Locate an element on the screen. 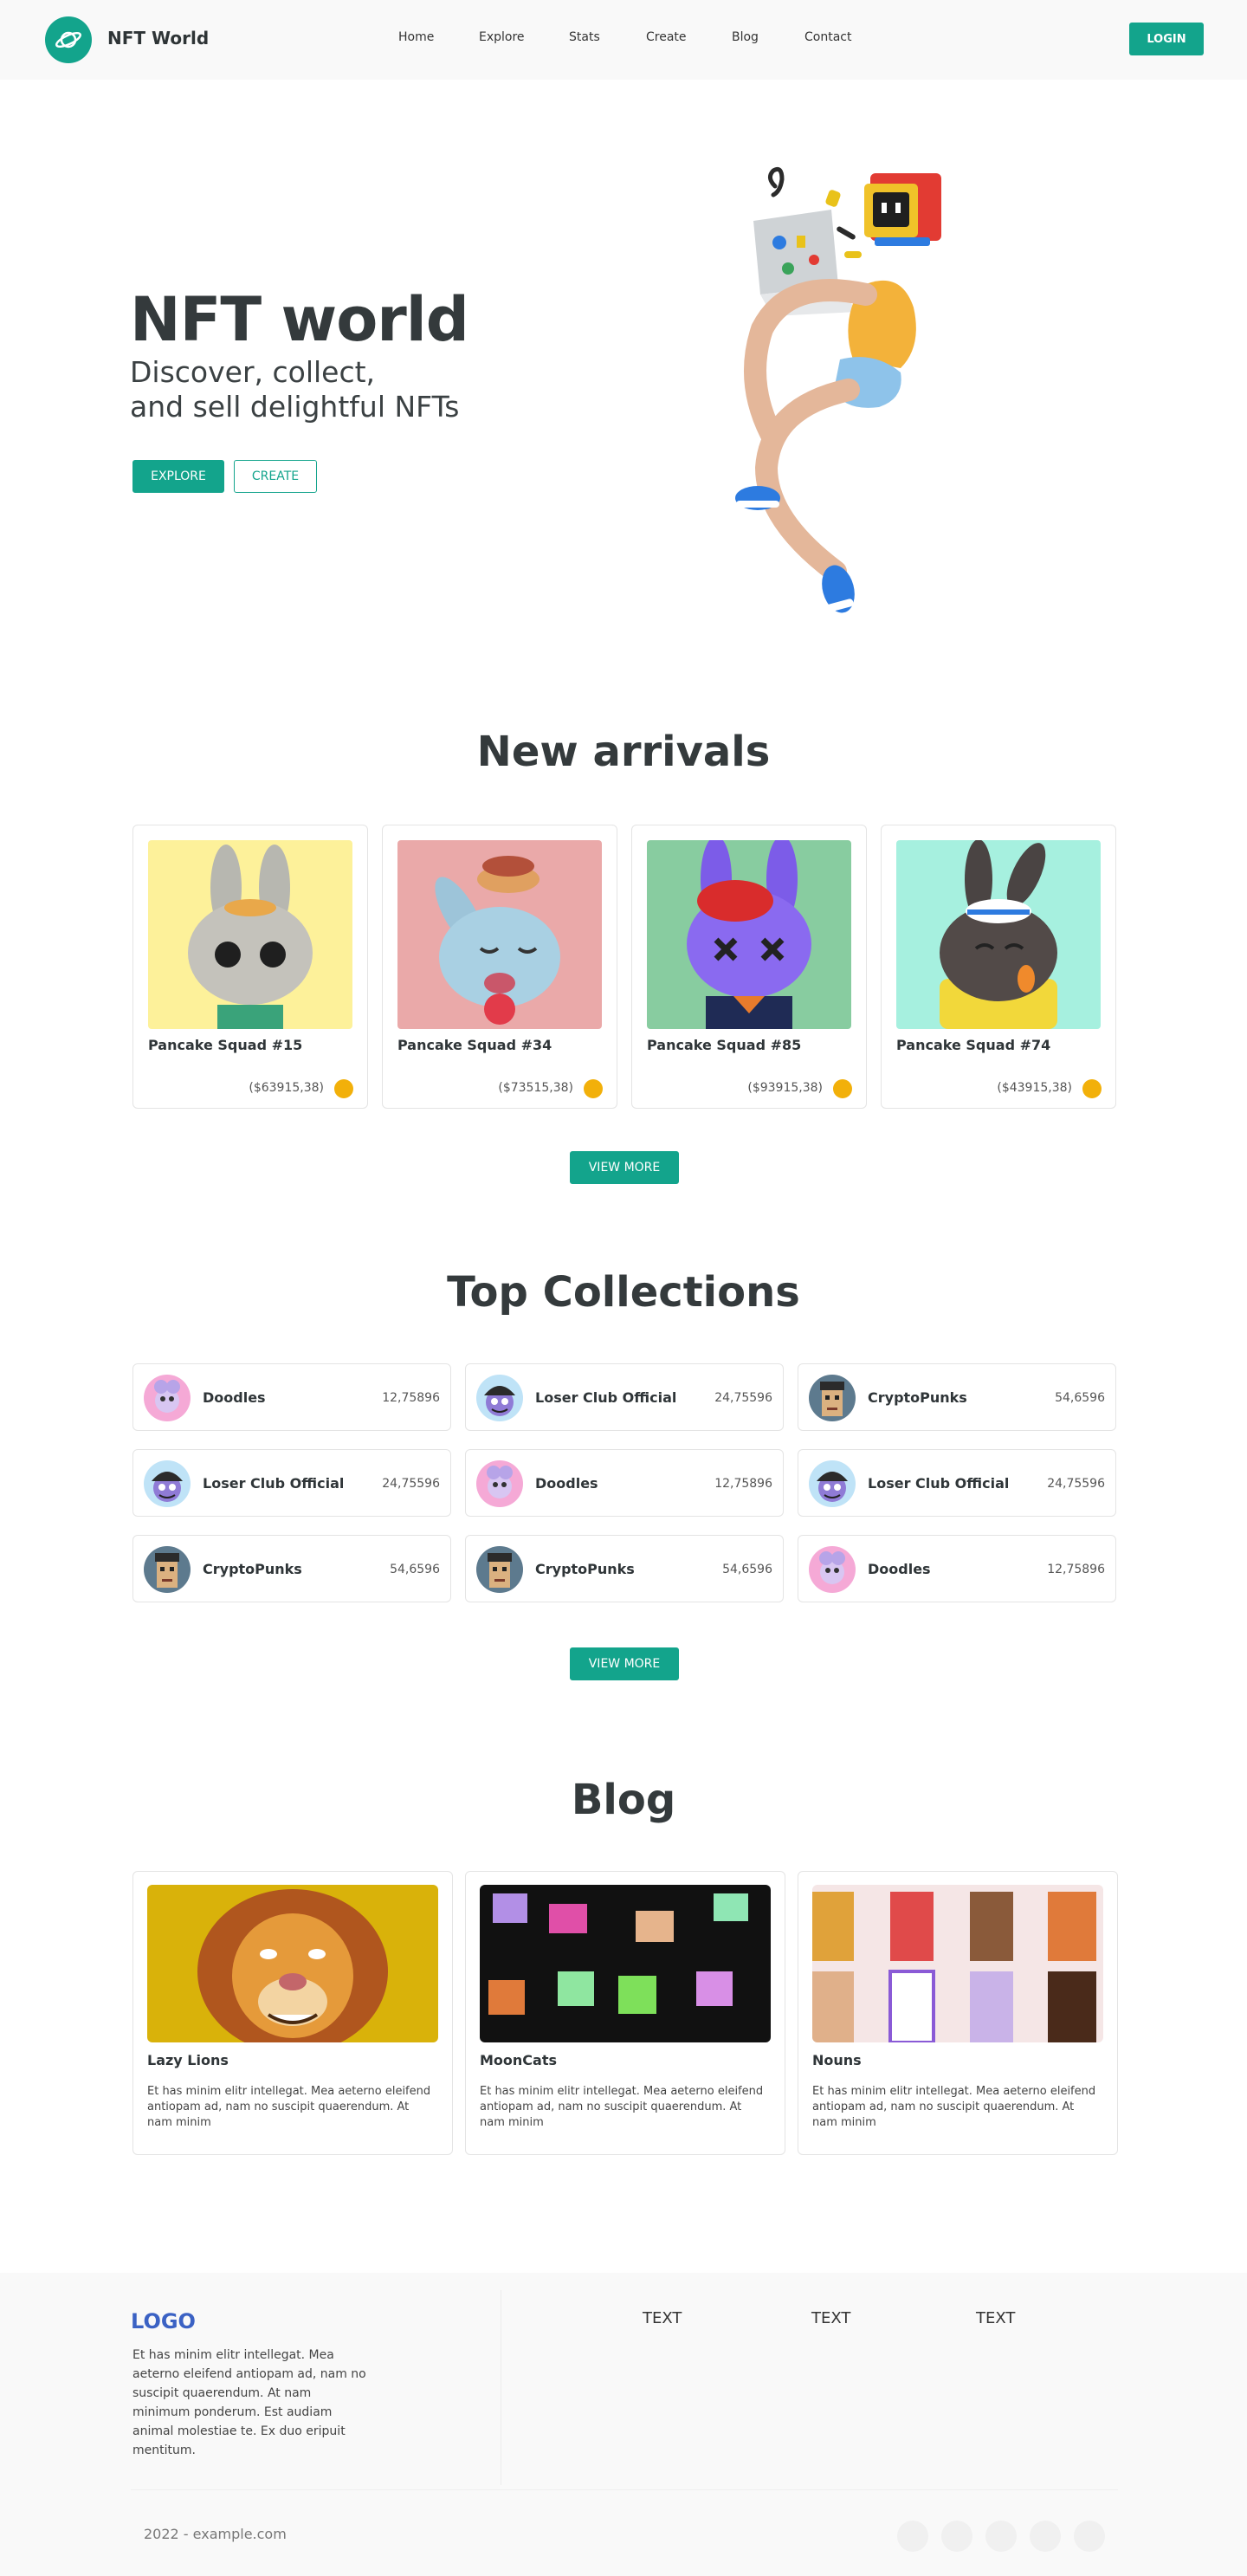 Image resolution: width=1247 pixels, height=2576 pixels. nft-card: Pancake Squad #34 ($73515,38) is located at coordinates (500, 967).